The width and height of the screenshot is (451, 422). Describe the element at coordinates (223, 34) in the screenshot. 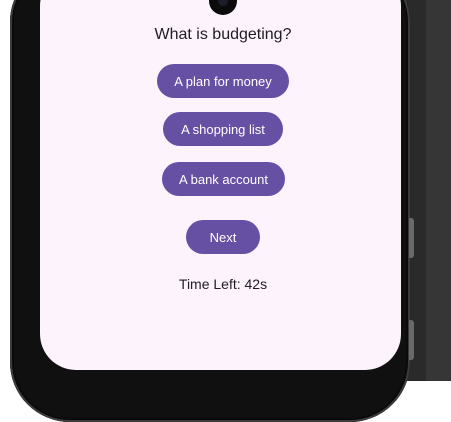

I see `question-text: What is budgeting?` at that location.